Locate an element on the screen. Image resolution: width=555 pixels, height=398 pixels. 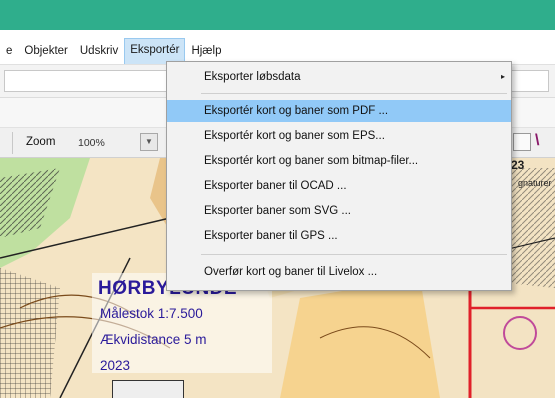
menu-item-objekter: Objekter is located at coordinates (45, 51).